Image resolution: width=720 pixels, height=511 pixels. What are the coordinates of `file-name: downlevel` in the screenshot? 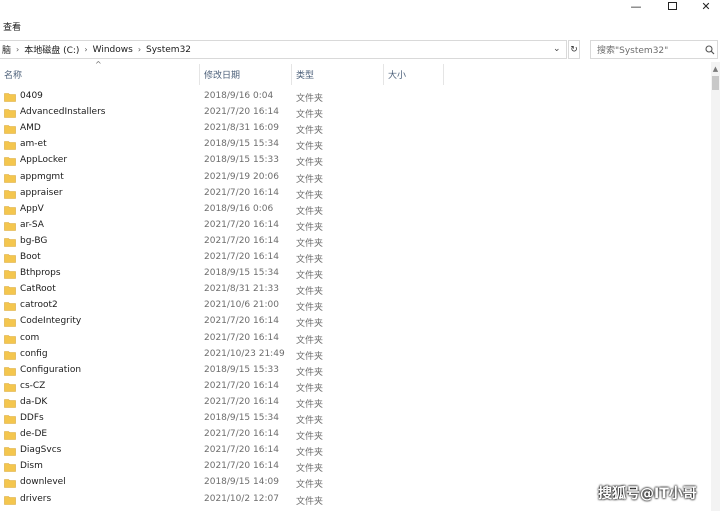 It's located at (43, 482).